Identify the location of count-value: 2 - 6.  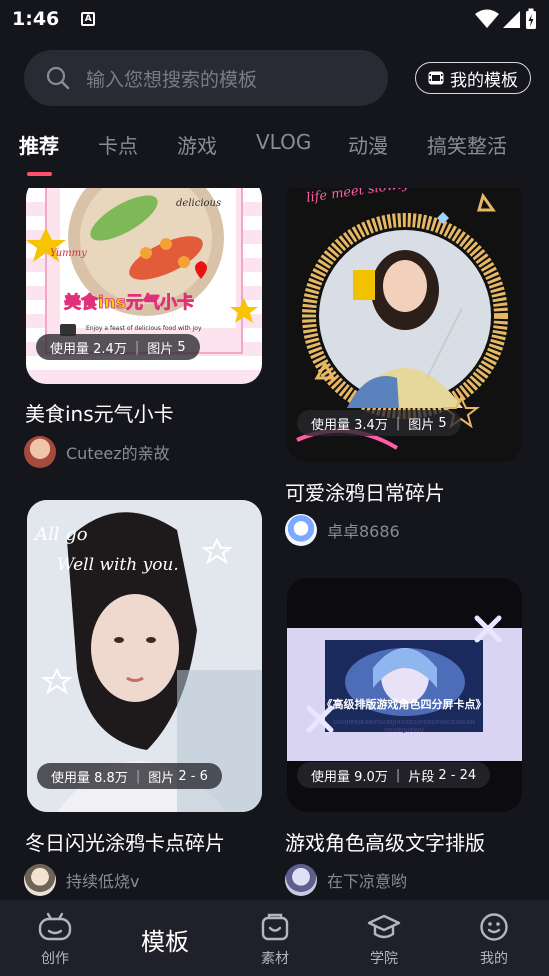
(193, 776).